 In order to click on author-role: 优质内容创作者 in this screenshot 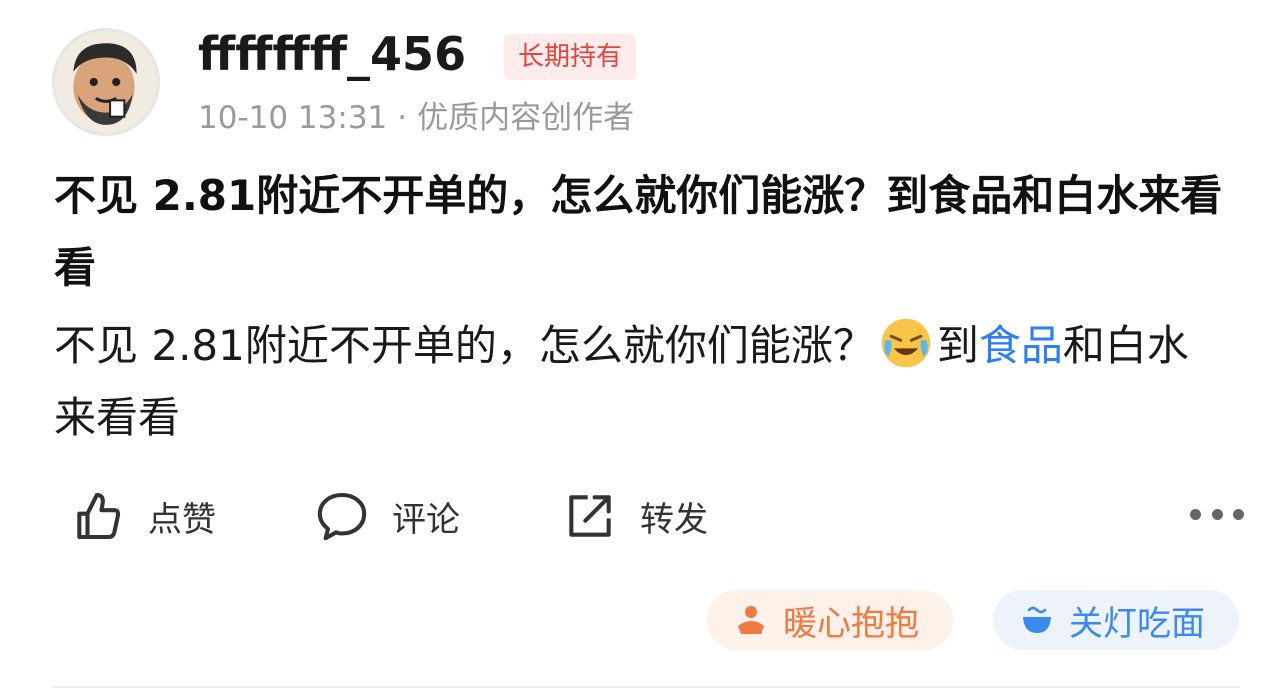, I will do `click(526, 118)`.